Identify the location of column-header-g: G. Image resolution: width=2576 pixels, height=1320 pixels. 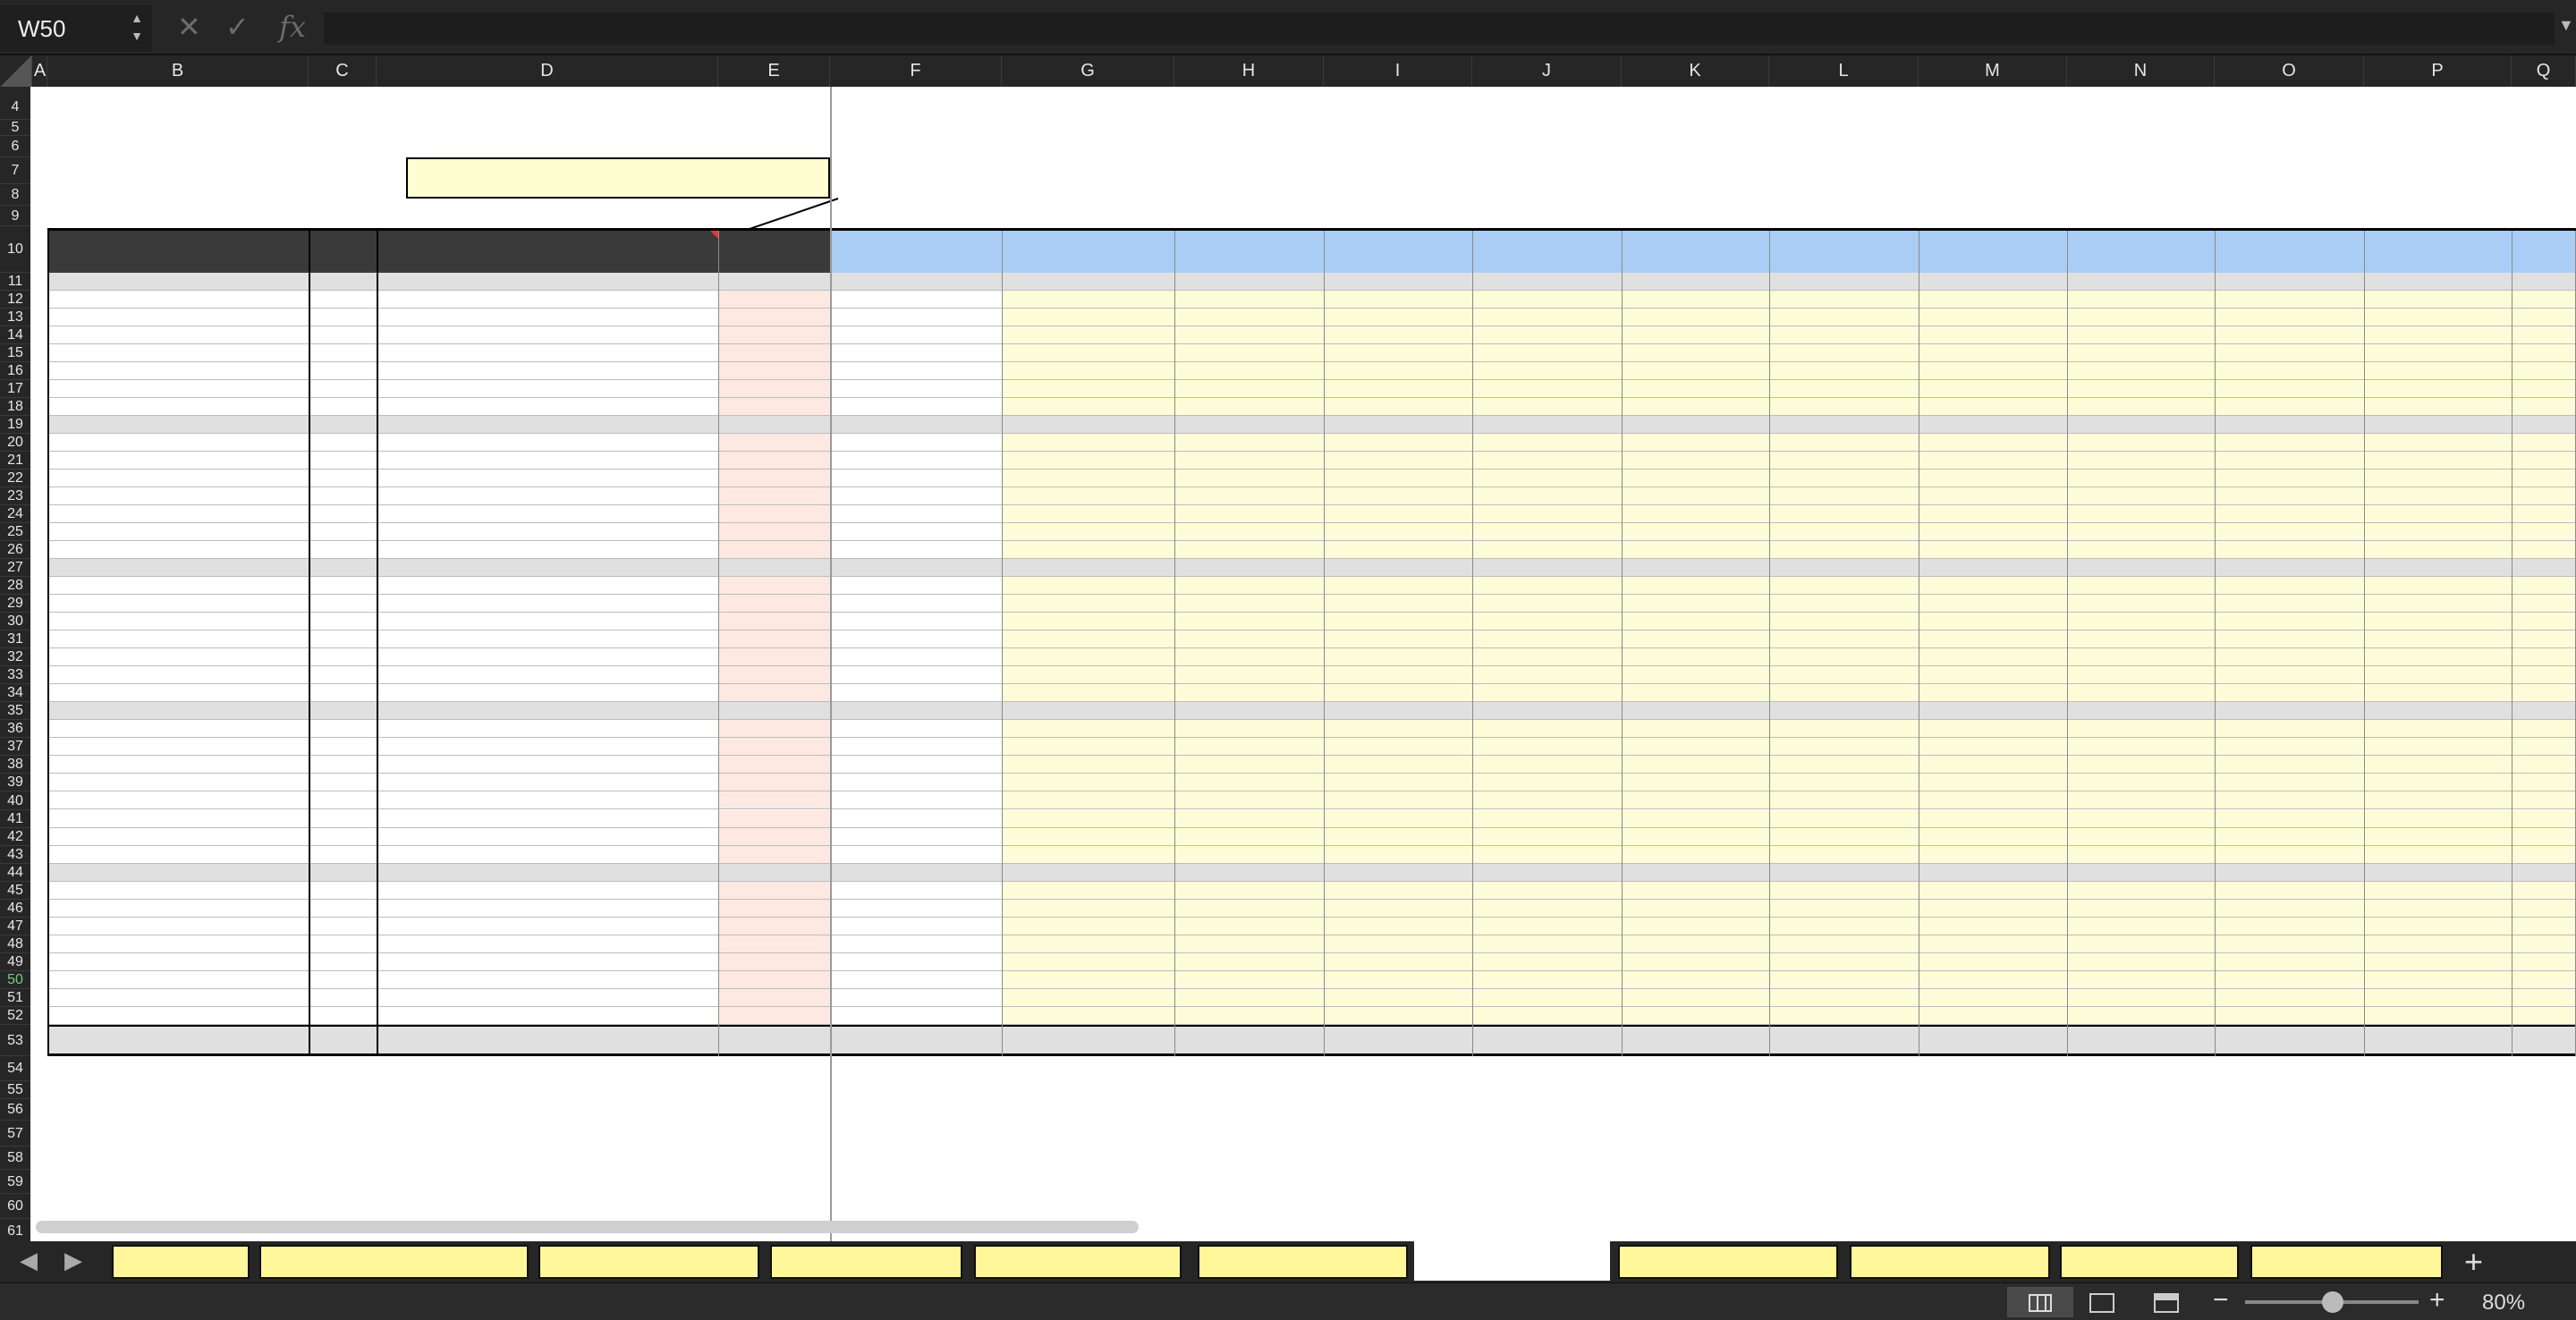
(1088, 71).